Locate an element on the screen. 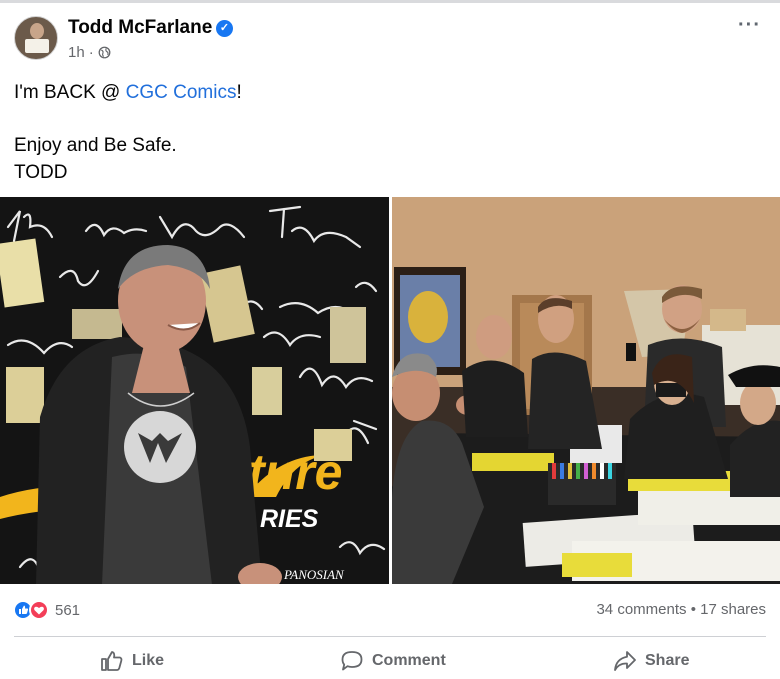 This screenshot has width=780, height=679. comment-label: Comment is located at coordinates (409, 660).